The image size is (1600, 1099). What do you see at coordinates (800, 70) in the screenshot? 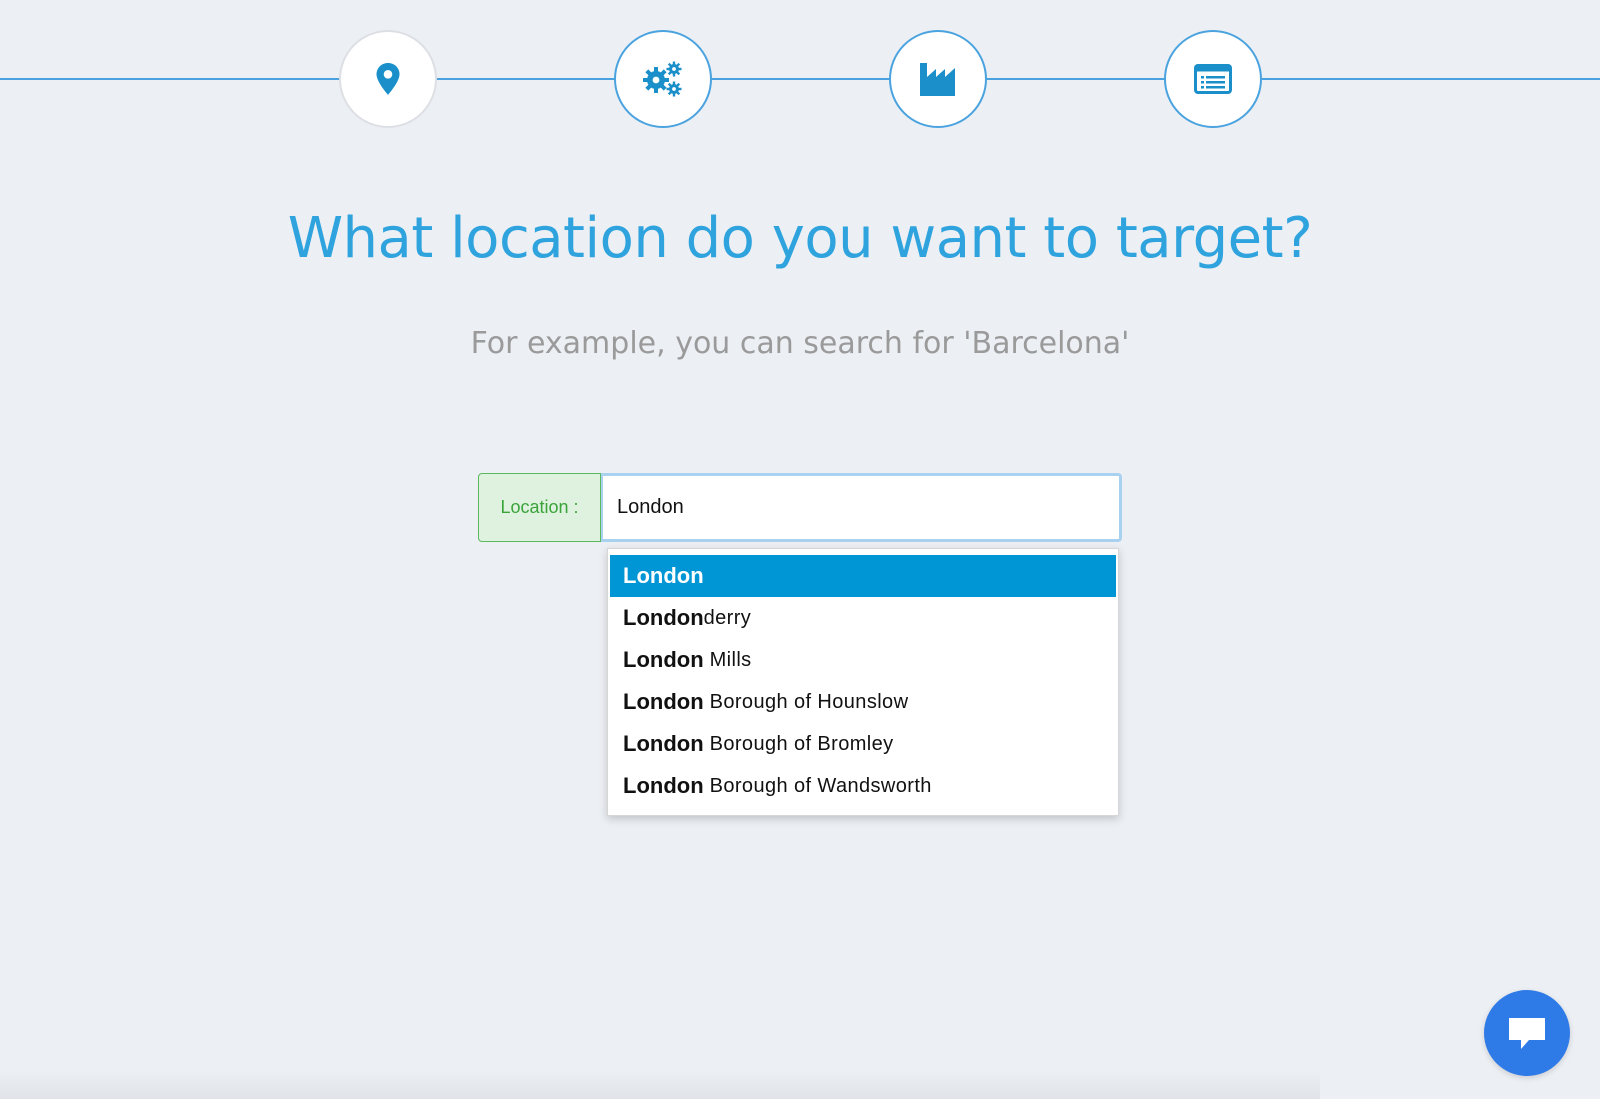
I see `progress-stepper` at bounding box center [800, 70].